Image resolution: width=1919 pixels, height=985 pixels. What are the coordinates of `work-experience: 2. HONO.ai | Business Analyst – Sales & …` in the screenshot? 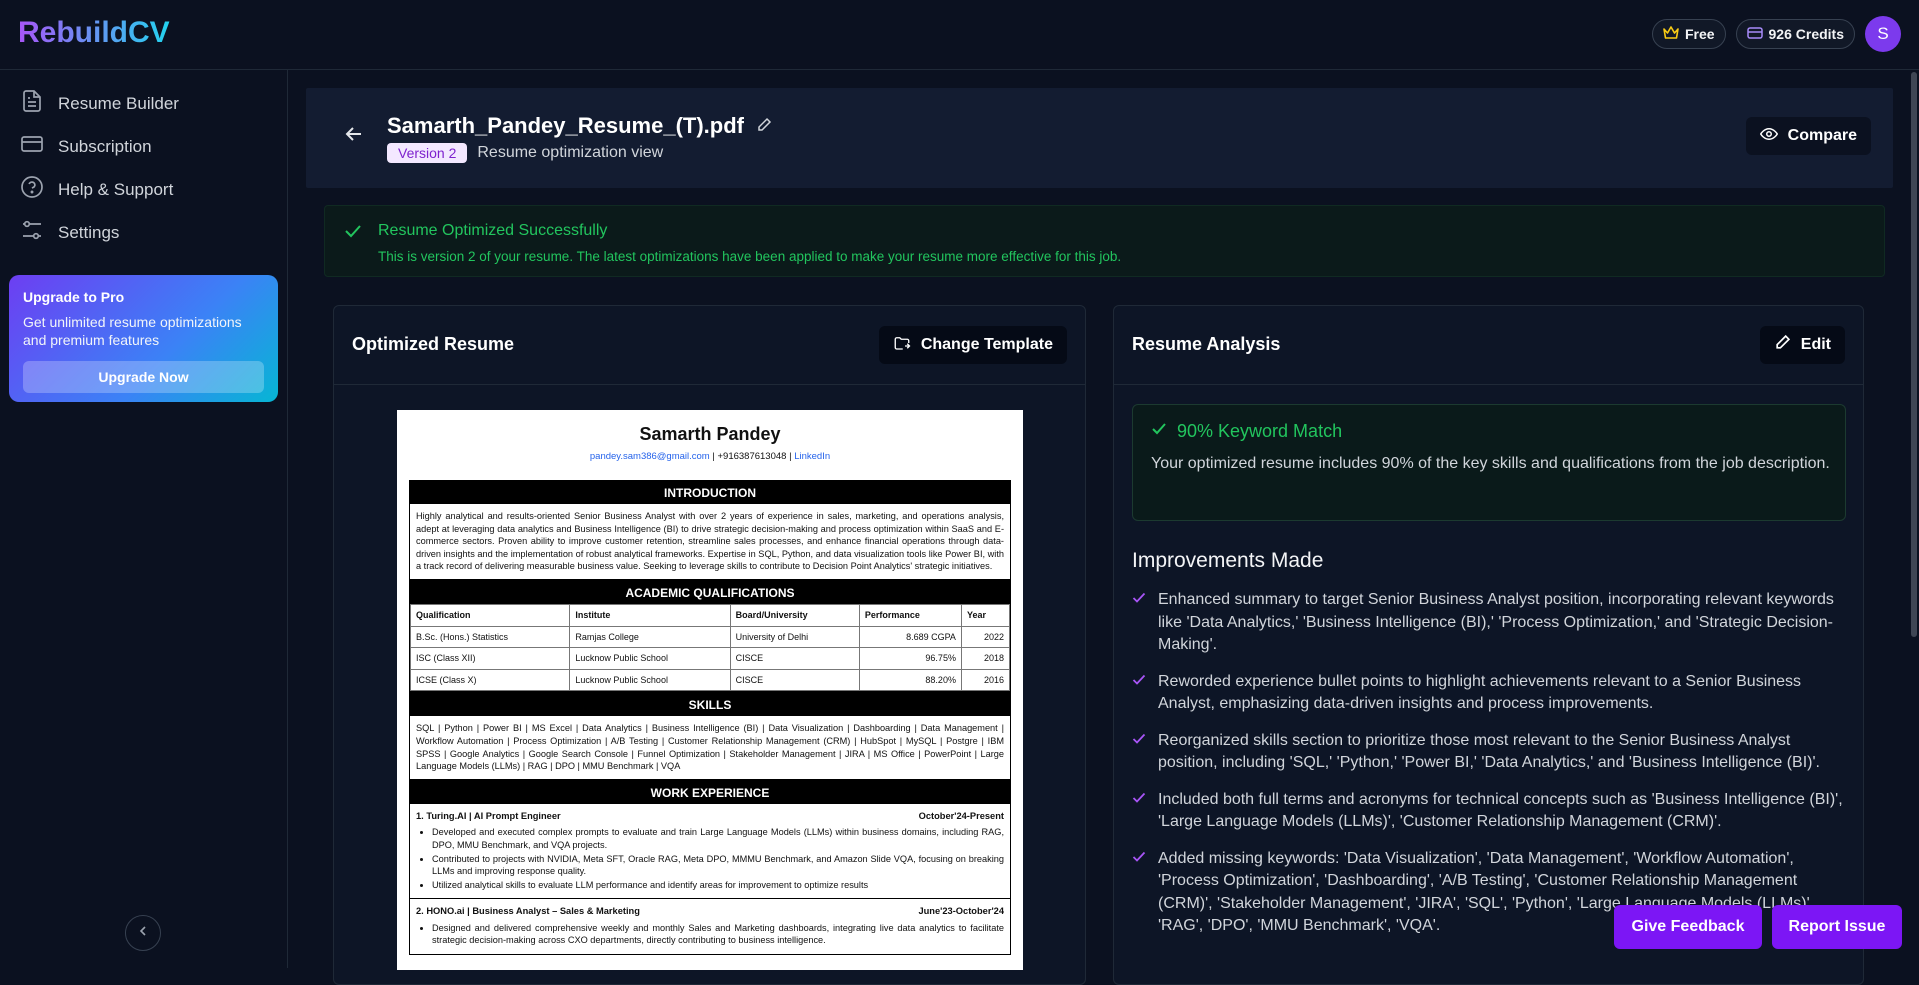 It's located at (710, 927).